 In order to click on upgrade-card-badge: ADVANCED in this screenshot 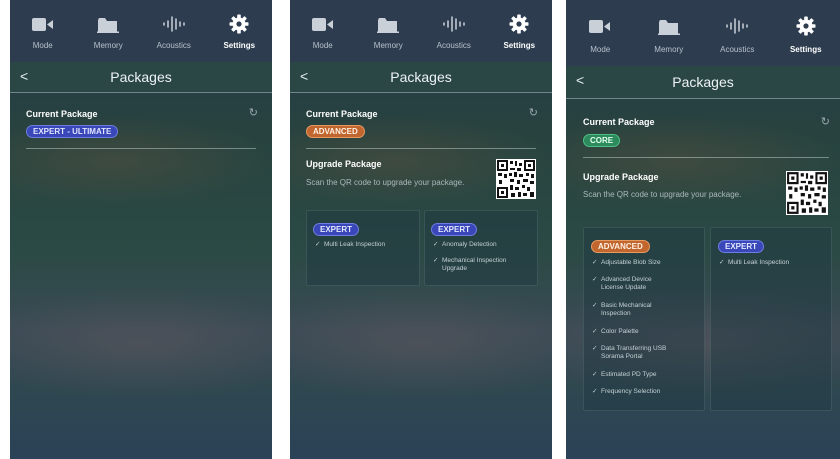, I will do `click(620, 246)`.